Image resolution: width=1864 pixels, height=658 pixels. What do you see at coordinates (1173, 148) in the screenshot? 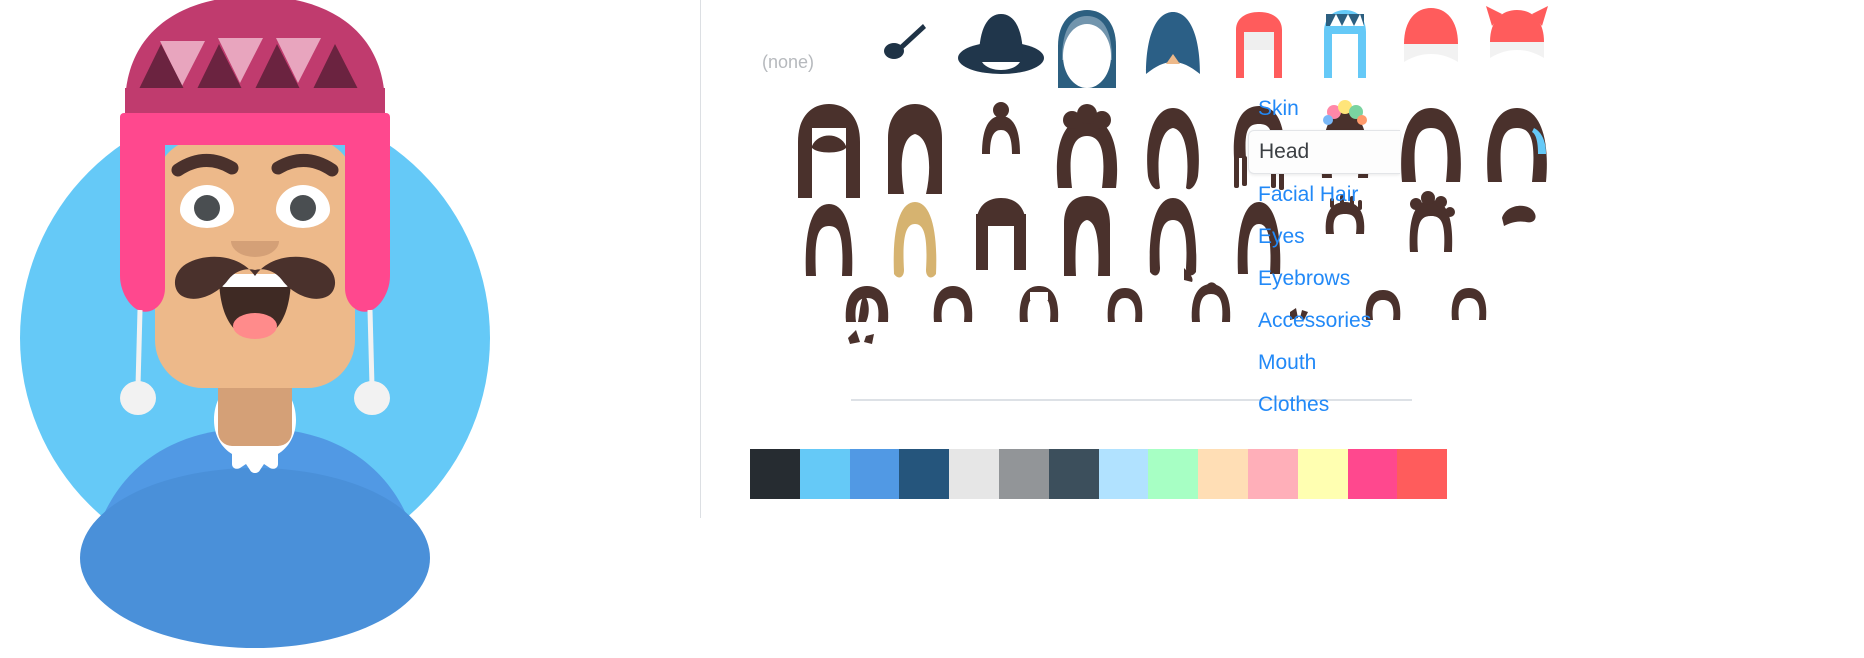
I see `option-long-hair-curvy-icon` at bounding box center [1173, 148].